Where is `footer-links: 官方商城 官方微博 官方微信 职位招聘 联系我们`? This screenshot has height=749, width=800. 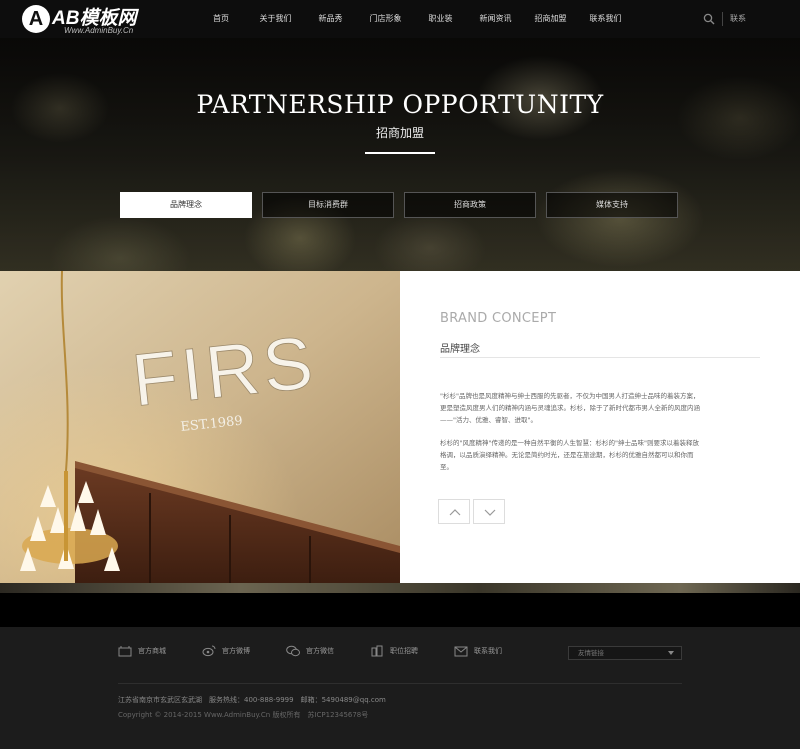
footer-links: 官方商城 官方微博 官方微信 职位招聘 联系我们 is located at coordinates (328, 651).